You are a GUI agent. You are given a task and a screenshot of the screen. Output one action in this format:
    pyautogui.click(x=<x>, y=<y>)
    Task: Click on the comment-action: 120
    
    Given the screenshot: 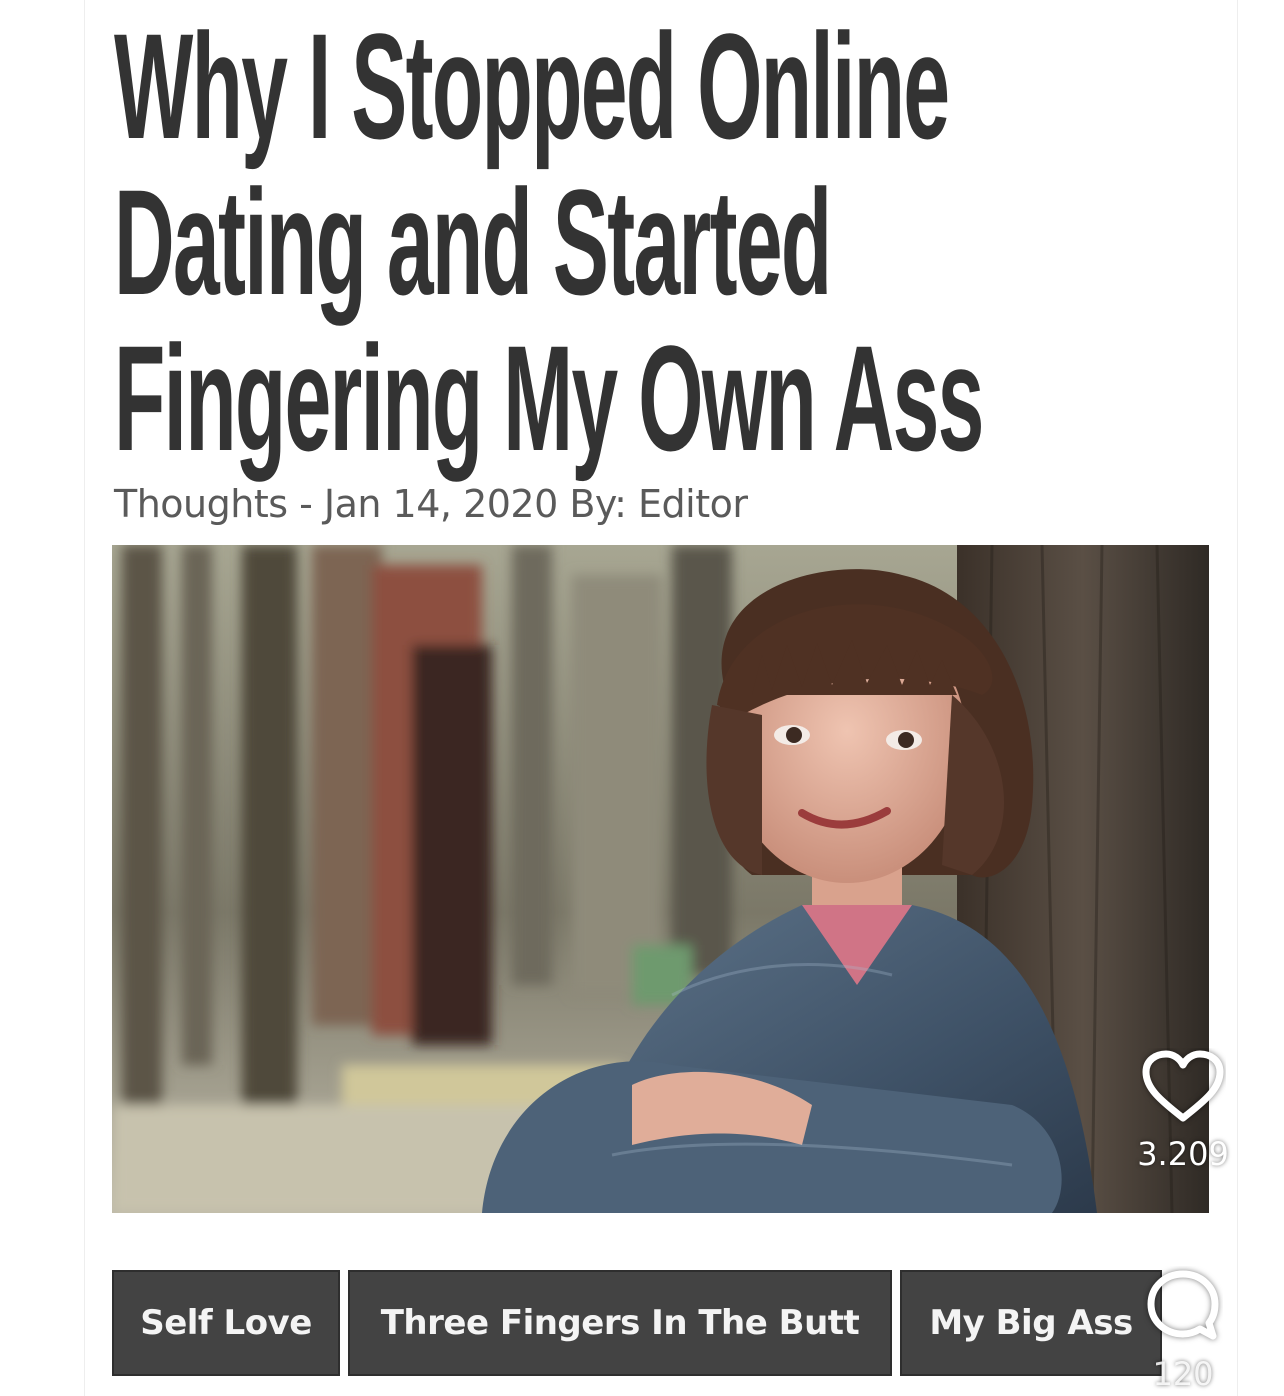 What is the action you would take?
    pyautogui.click(x=1183, y=1329)
    